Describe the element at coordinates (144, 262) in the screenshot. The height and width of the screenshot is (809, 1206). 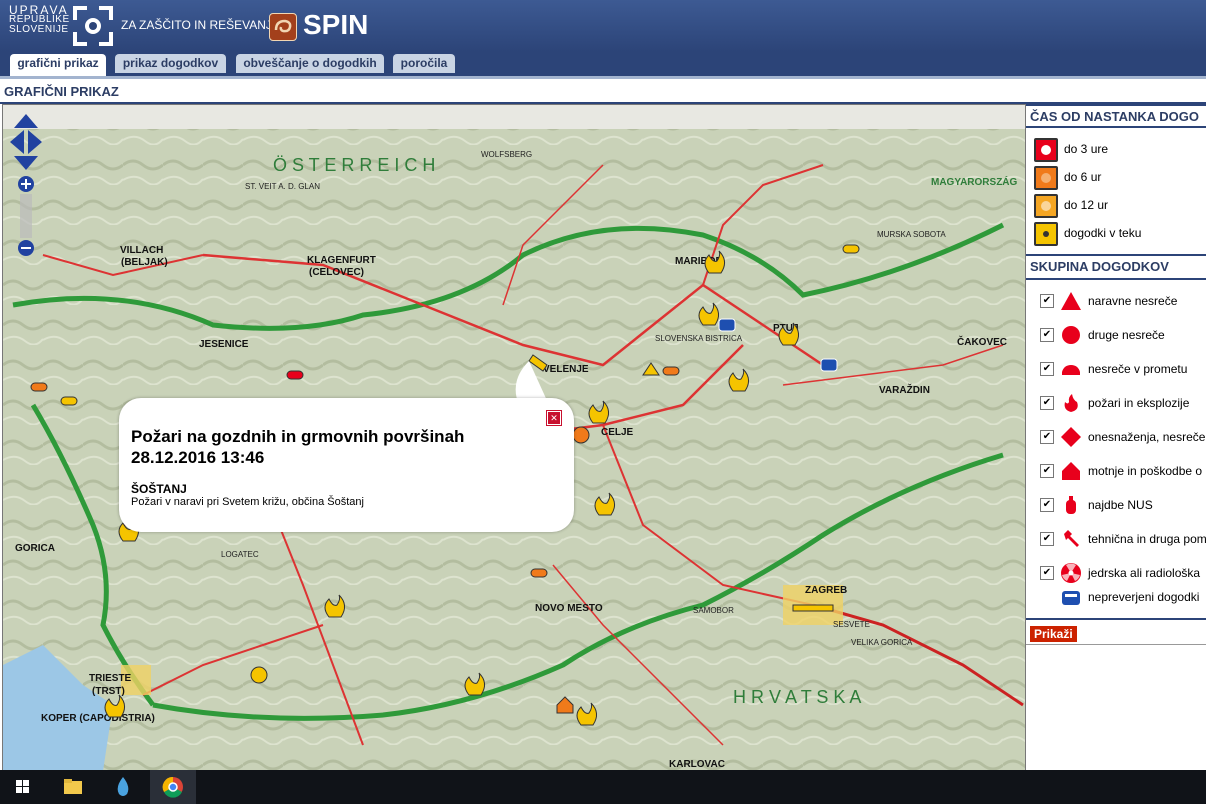
I see `map-label-beljak: (BELJAK)` at that location.